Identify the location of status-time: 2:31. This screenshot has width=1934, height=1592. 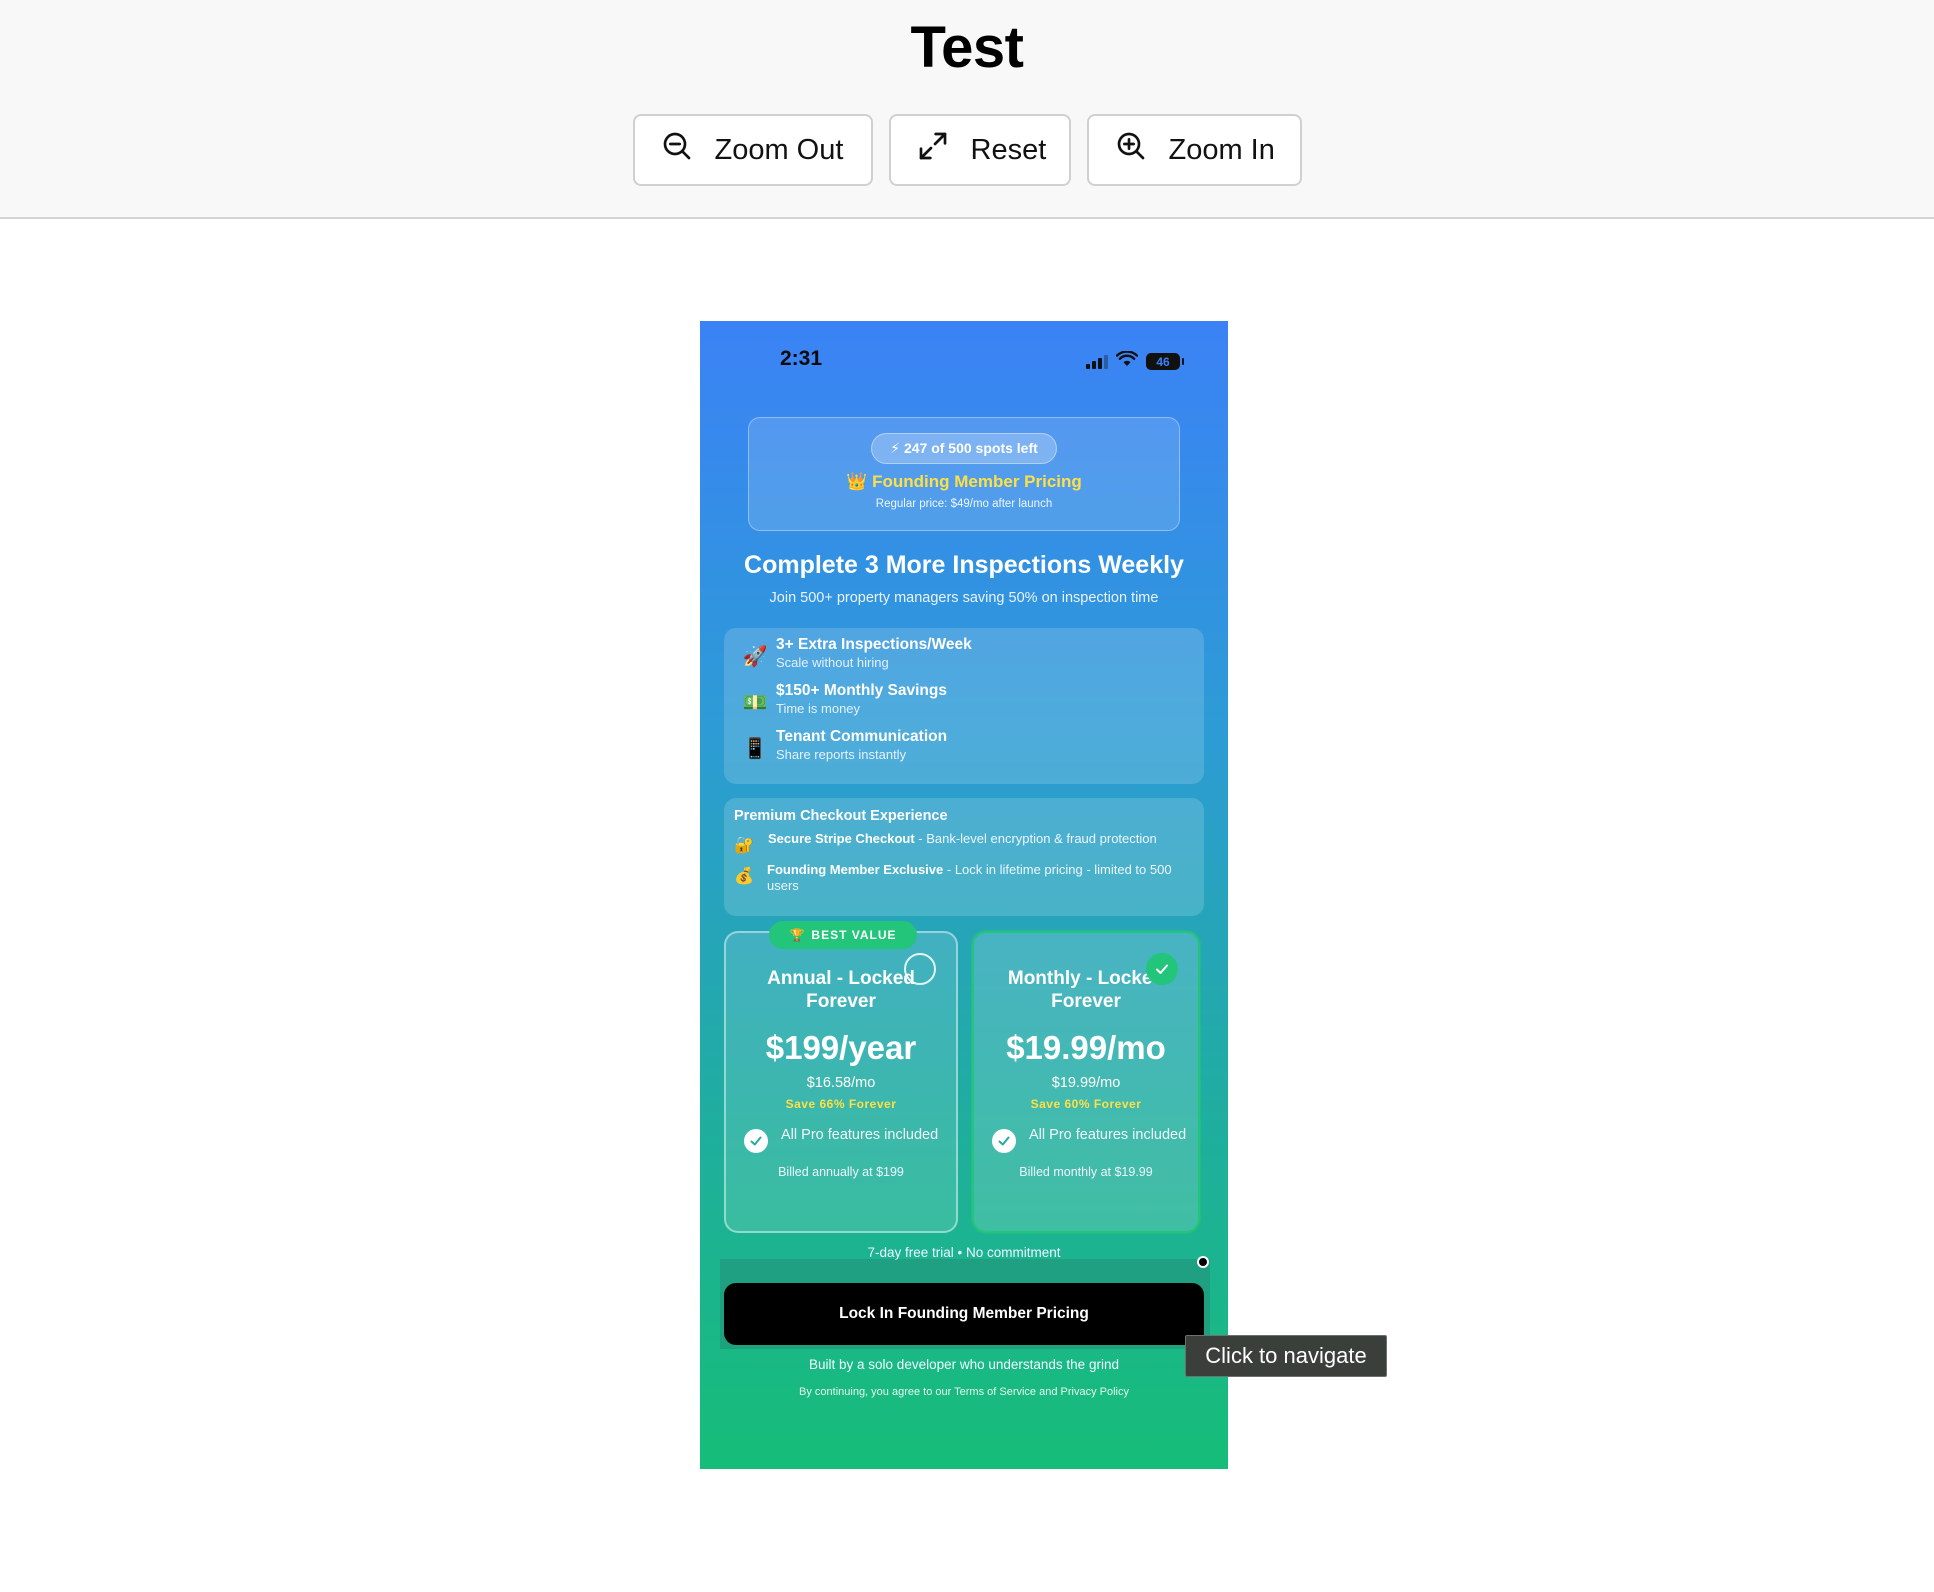
(801, 358).